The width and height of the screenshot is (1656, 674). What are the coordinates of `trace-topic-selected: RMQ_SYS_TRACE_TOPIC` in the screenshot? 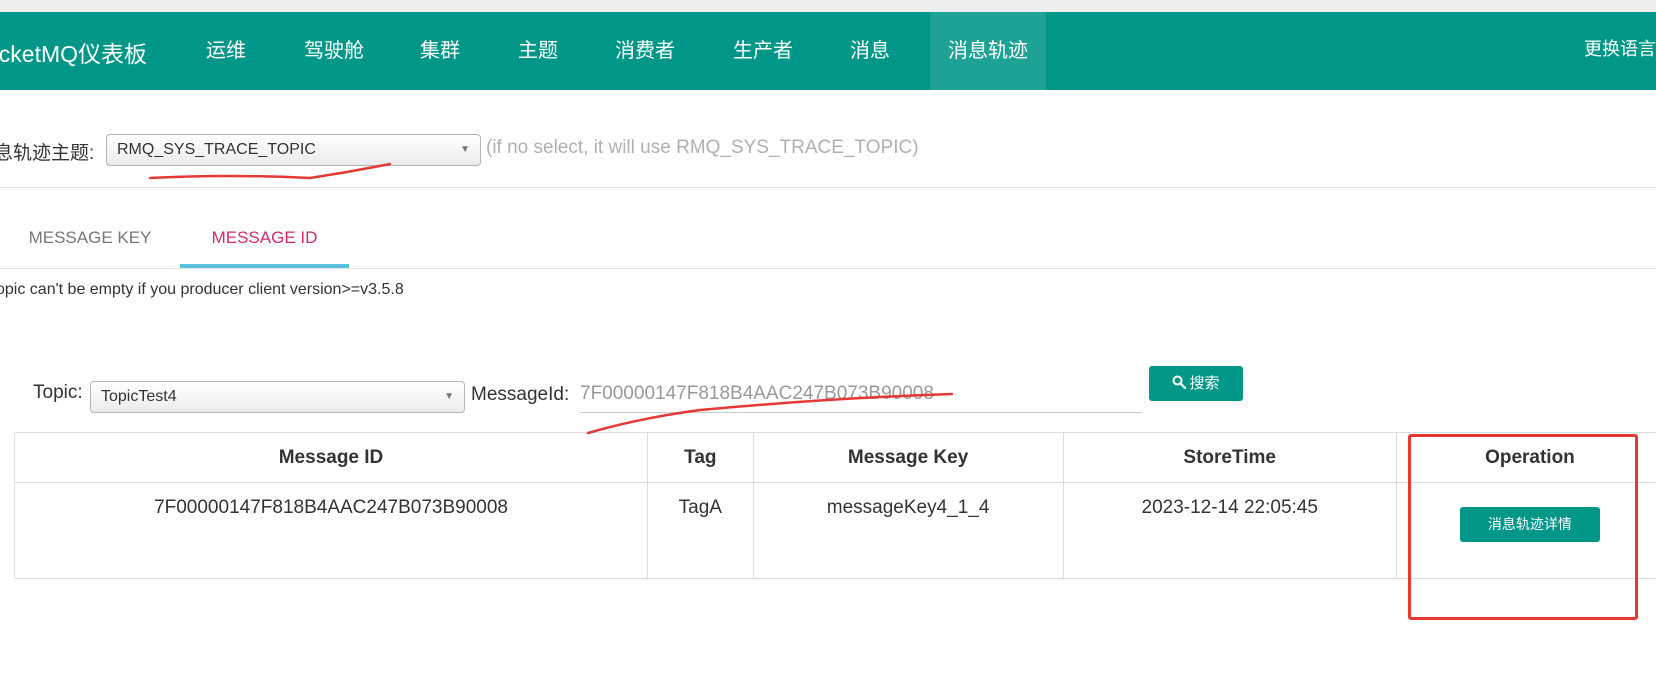 It's located at (216, 149).